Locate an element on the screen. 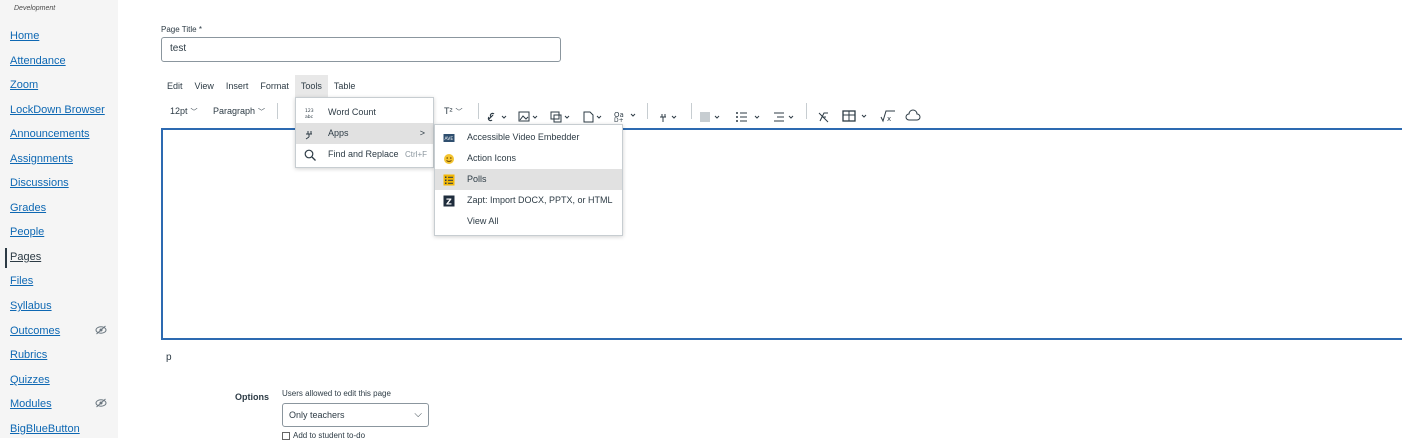 This screenshot has width=1402, height=440. block-format-value: Paragraph is located at coordinates (234, 111).